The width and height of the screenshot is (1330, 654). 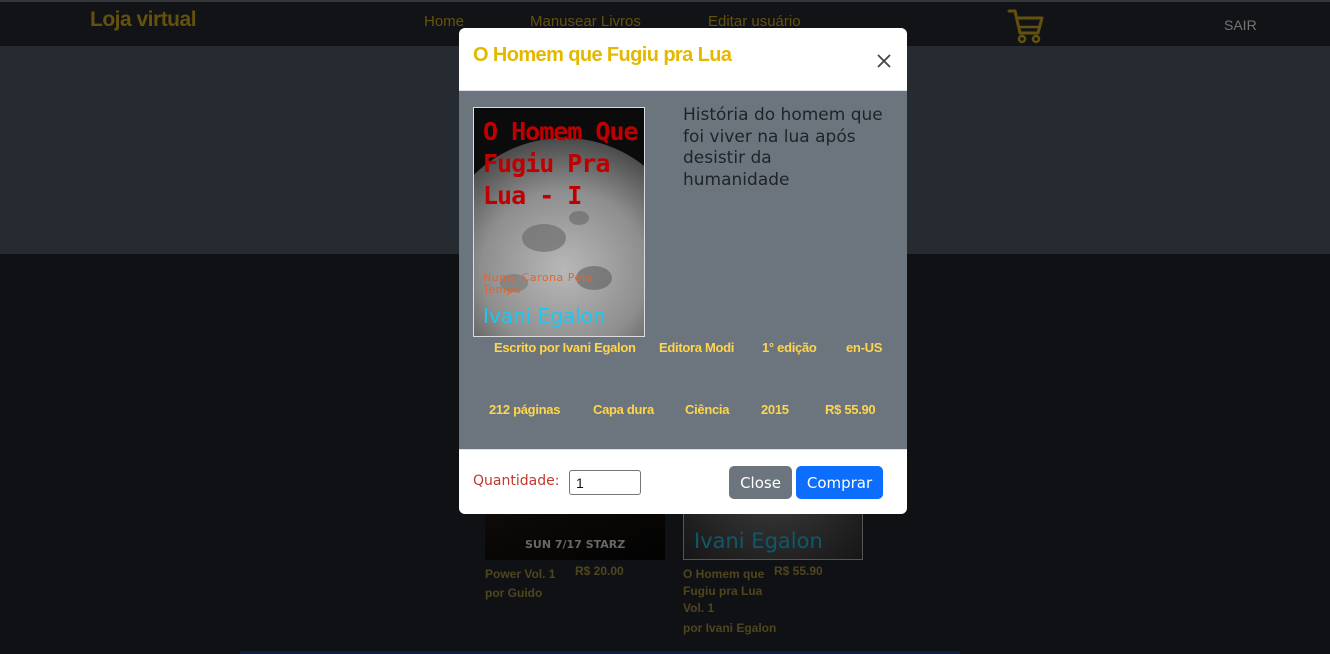 What do you see at coordinates (525, 409) in the screenshot?
I see `meta-pages: 212 páginas` at bounding box center [525, 409].